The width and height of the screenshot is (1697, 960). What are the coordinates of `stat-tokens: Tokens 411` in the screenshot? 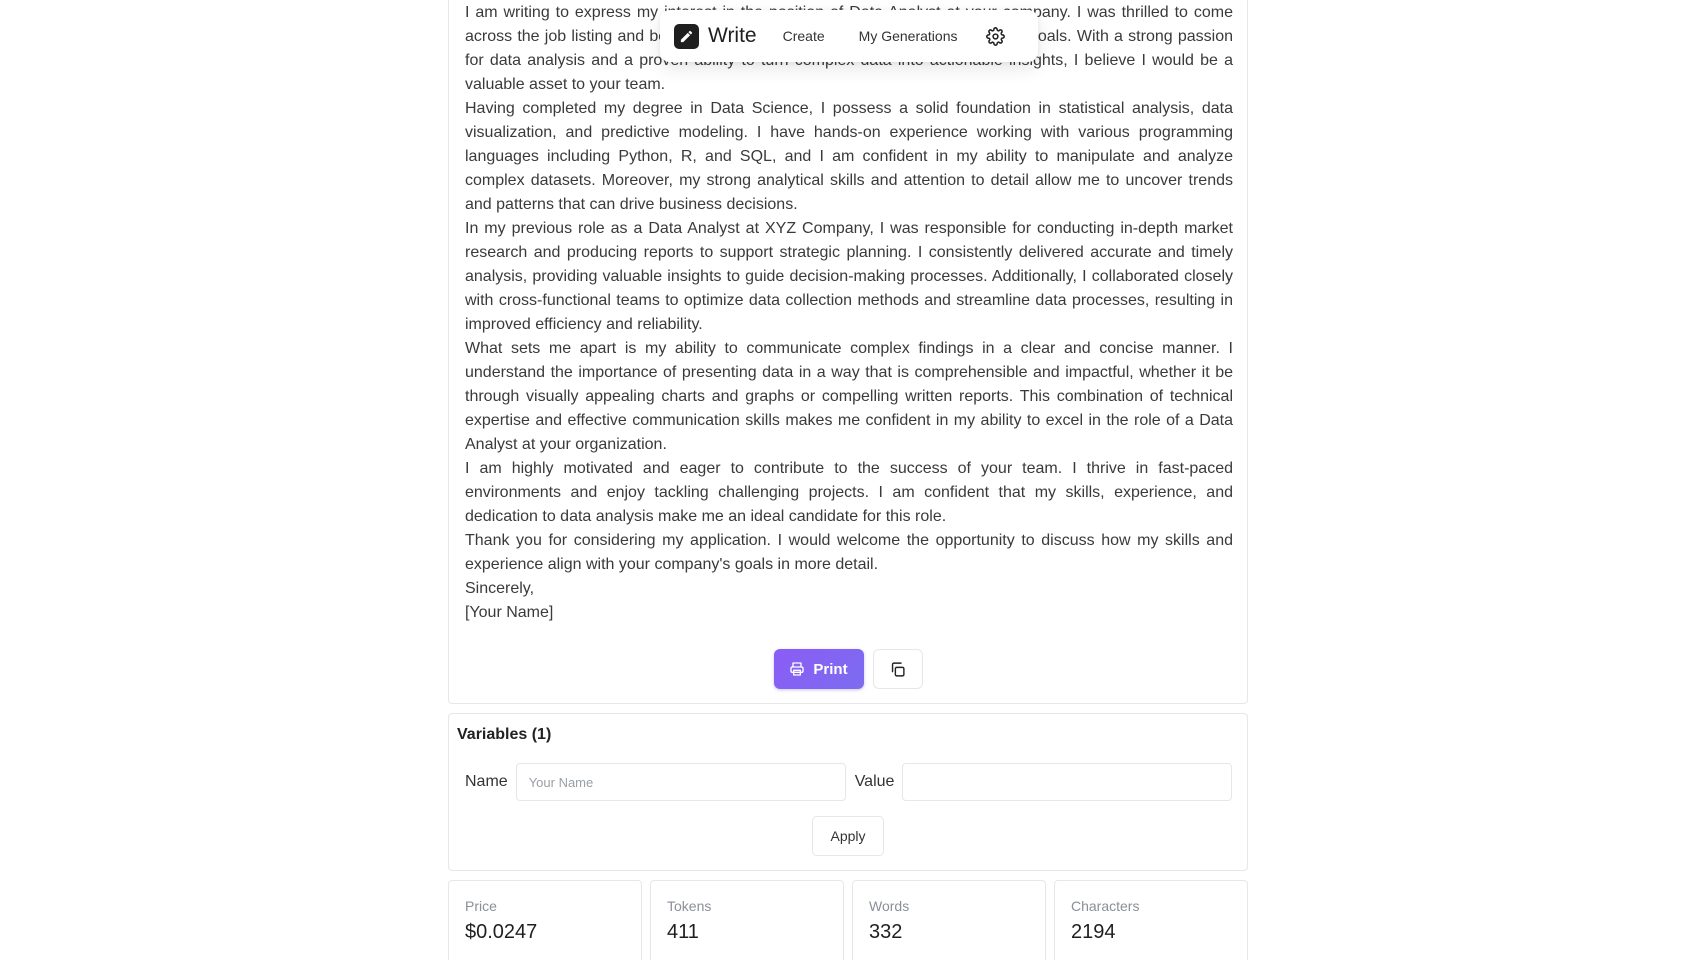 It's located at (747, 920).